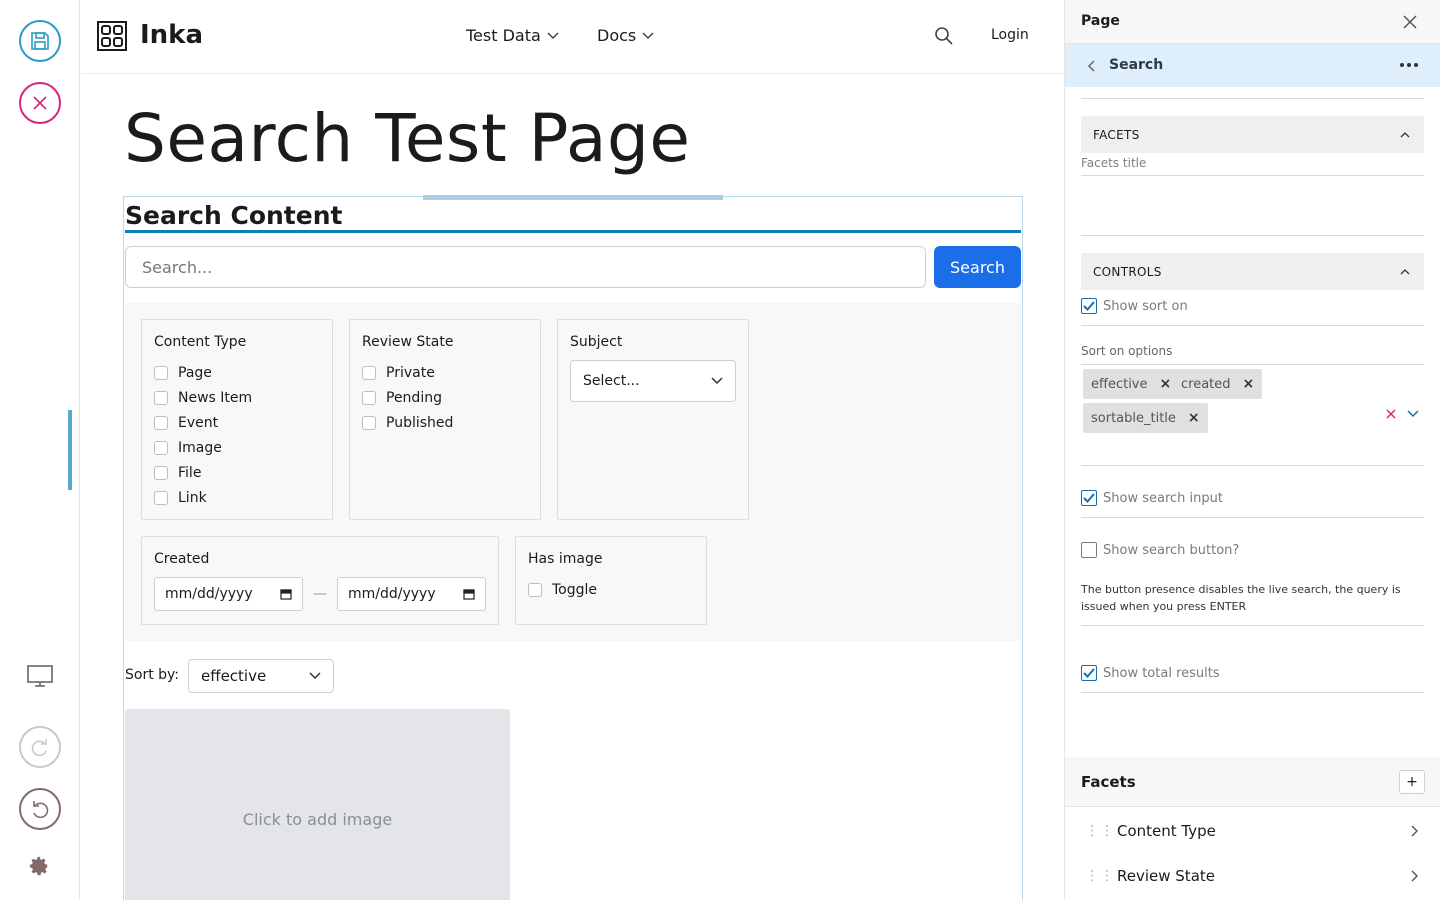 Image resolution: width=1440 pixels, height=900 pixels. Describe the element at coordinates (152, 675) in the screenshot. I see `sort-label: Sort by:` at that location.